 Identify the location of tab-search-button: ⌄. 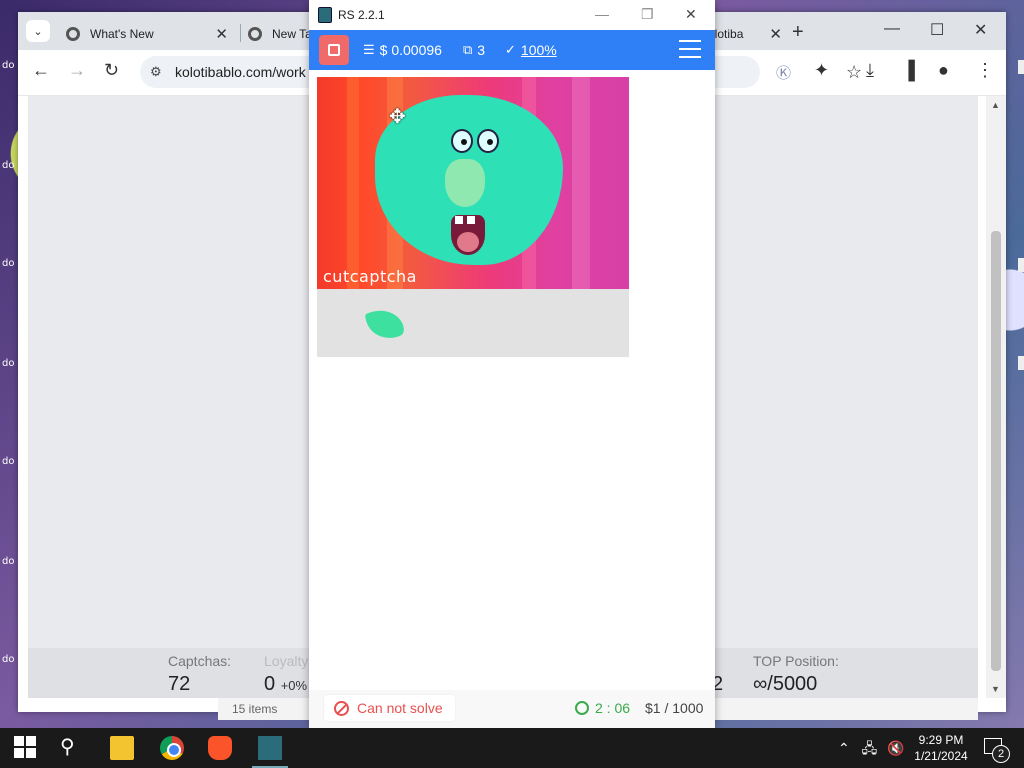
(38, 31).